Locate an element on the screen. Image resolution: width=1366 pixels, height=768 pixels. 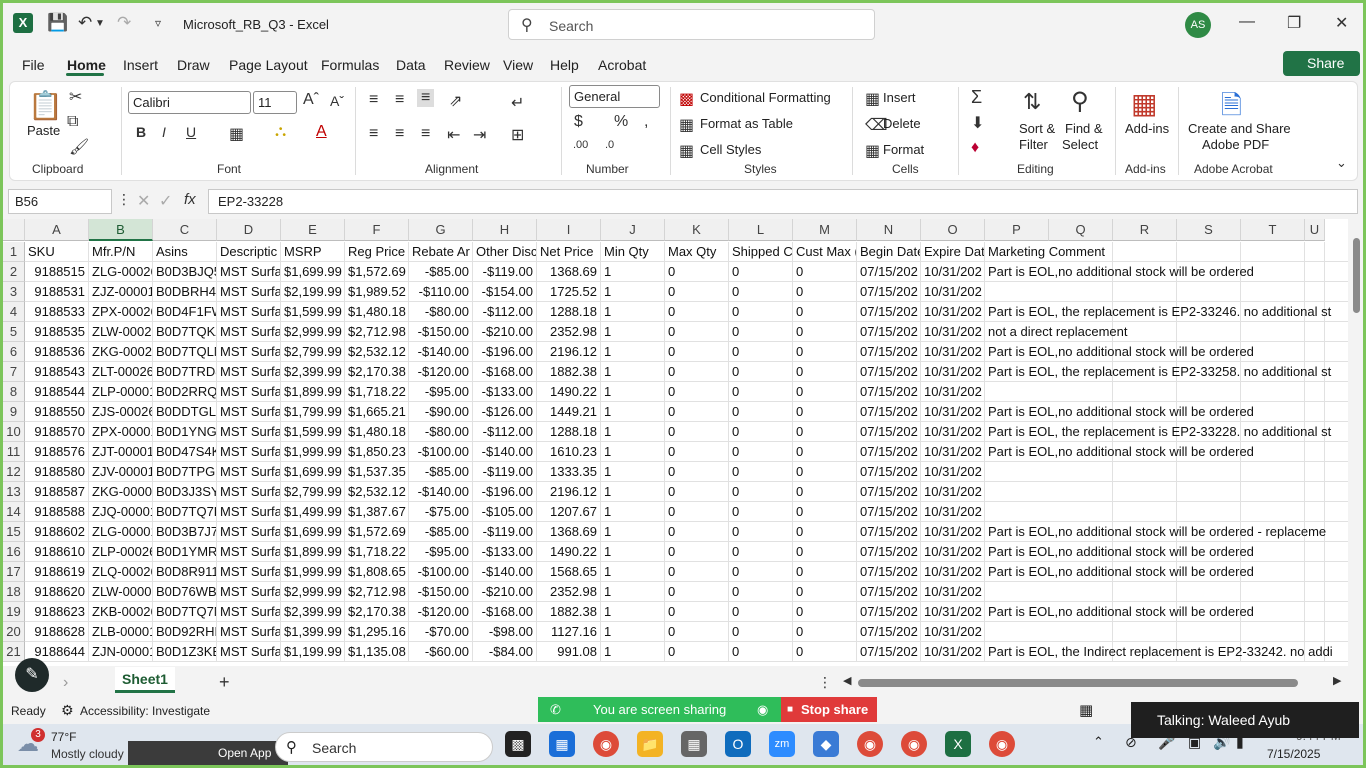
column-header-h: H is located at coordinates (505, 230).